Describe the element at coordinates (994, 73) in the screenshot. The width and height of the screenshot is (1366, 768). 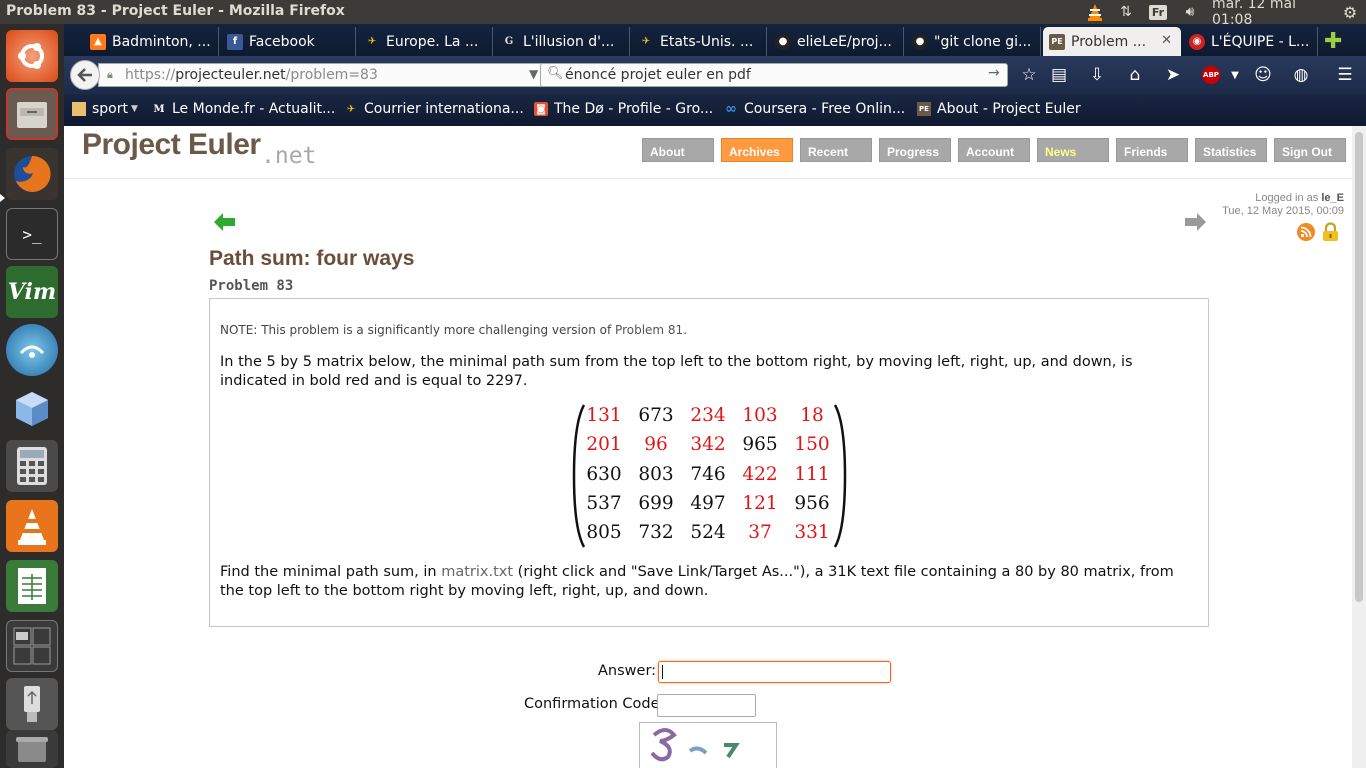
I see `search-go-arrow-icon: →` at that location.